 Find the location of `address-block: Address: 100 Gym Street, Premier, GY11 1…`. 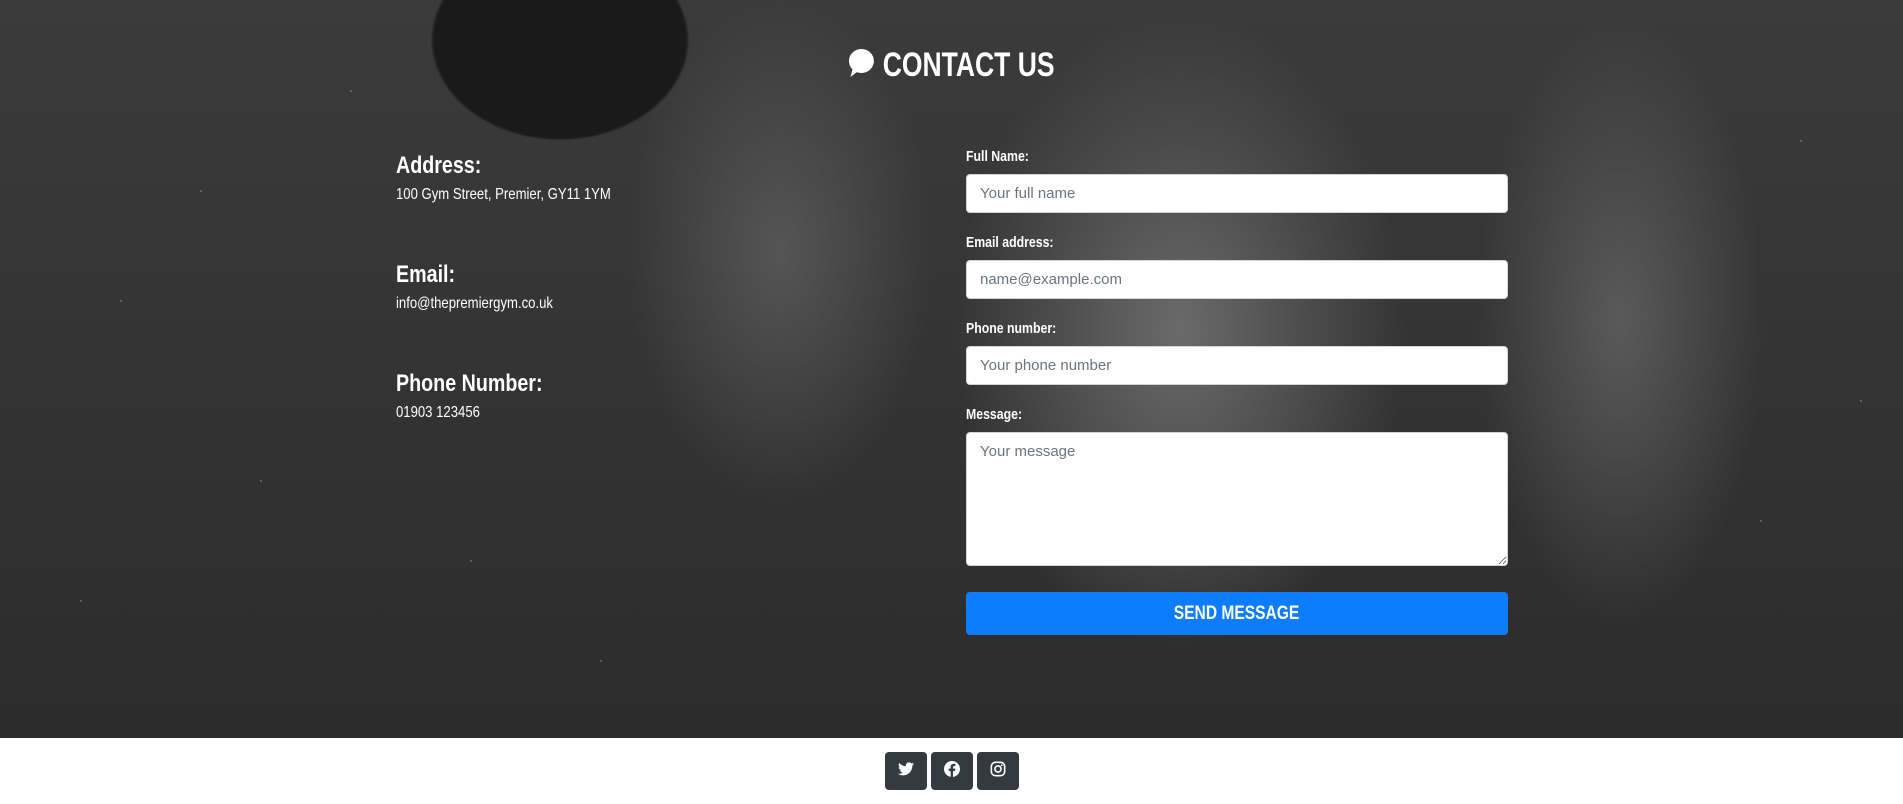

address-block: Address: 100 Gym Street, Premier, GY11 1… is located at coordinates (527, 178).